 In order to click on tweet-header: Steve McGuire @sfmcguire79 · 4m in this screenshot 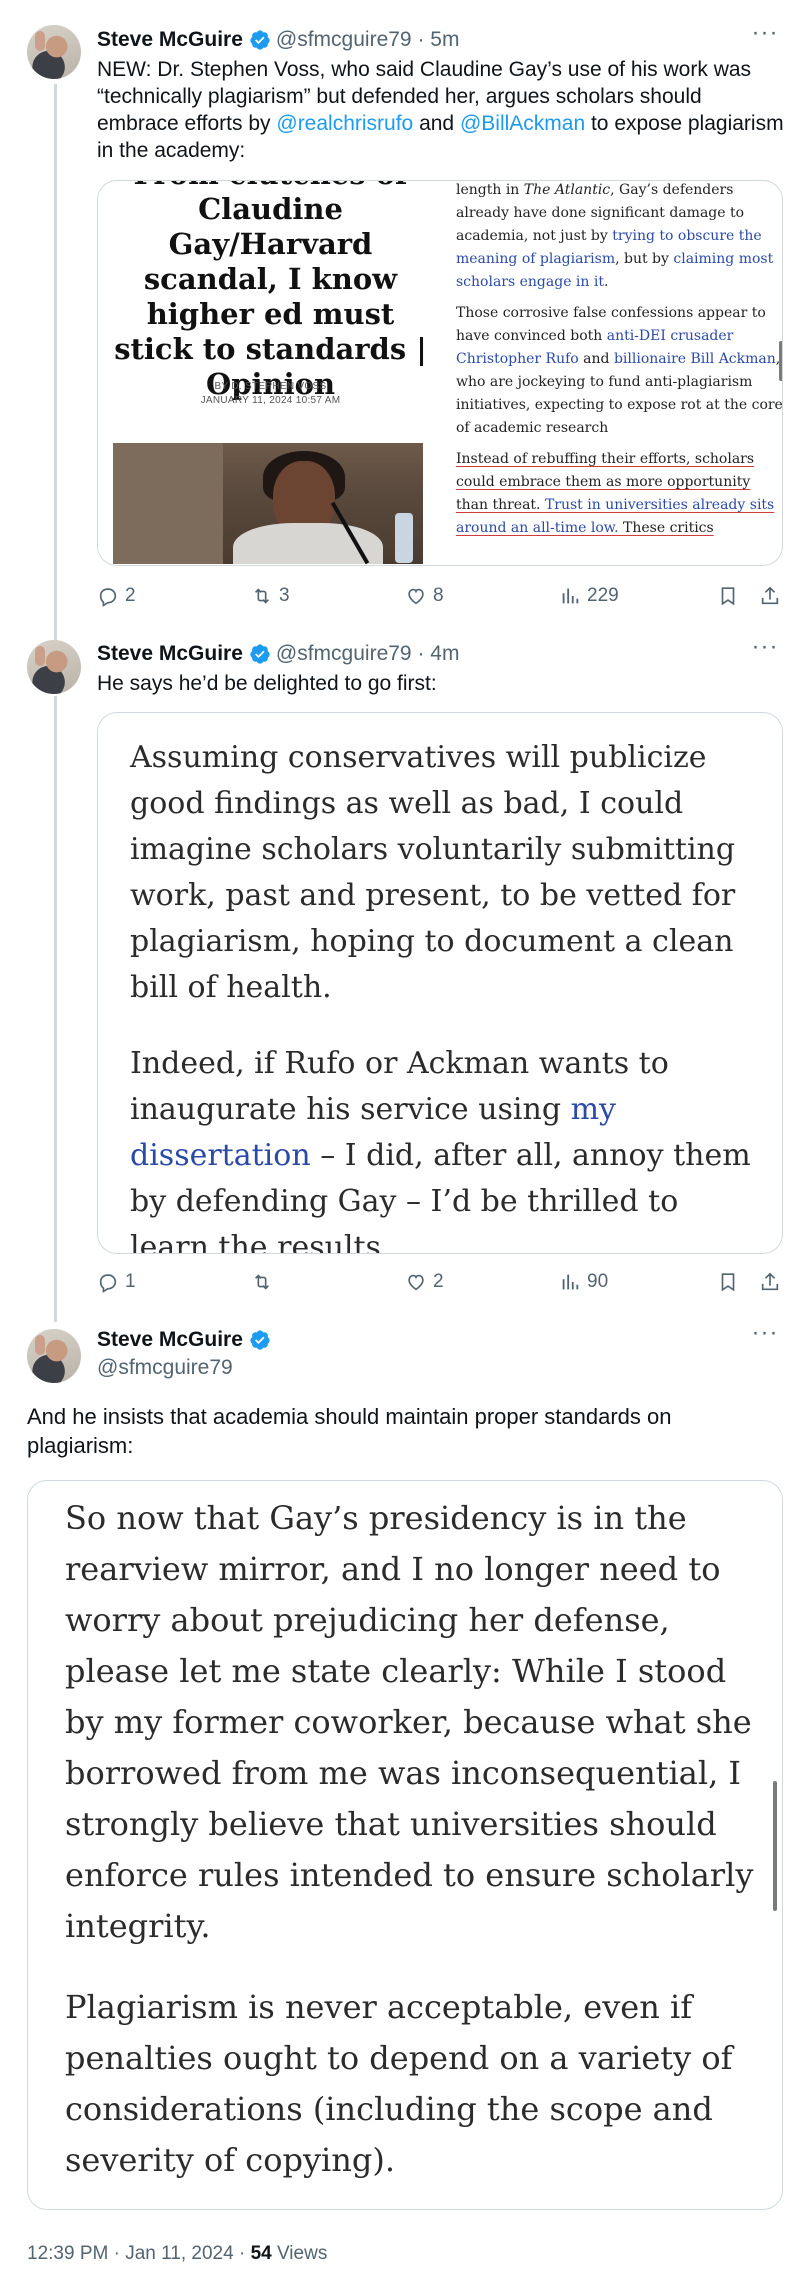, I will do `click(278, 654)`.